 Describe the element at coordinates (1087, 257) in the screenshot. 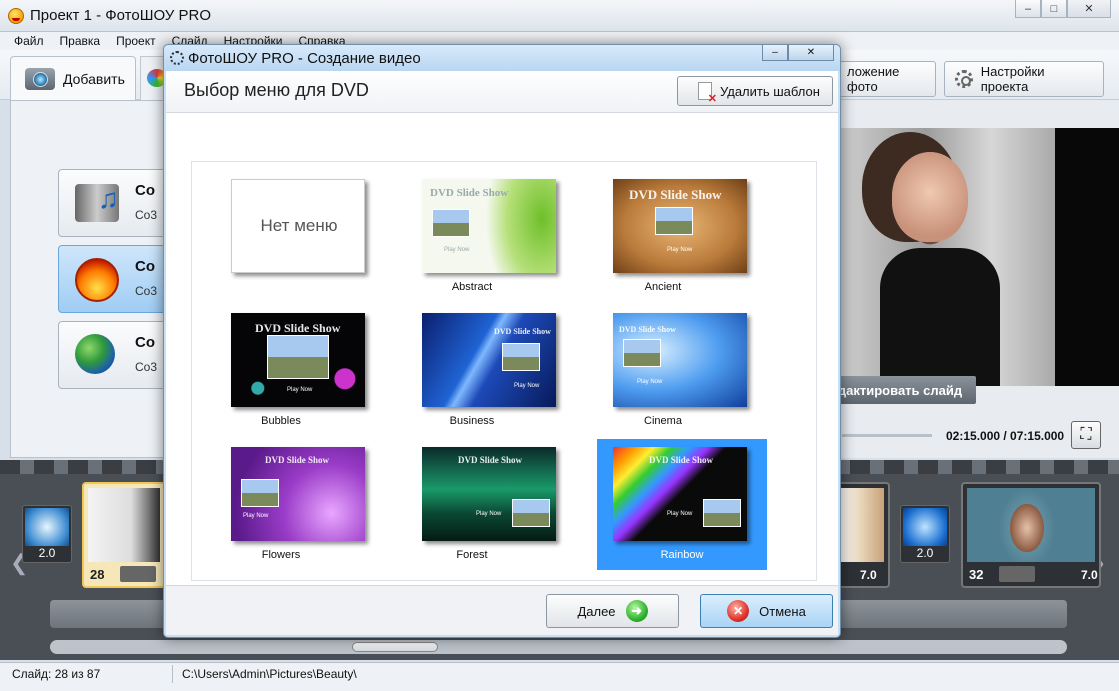

I see `preview-background` at that location.